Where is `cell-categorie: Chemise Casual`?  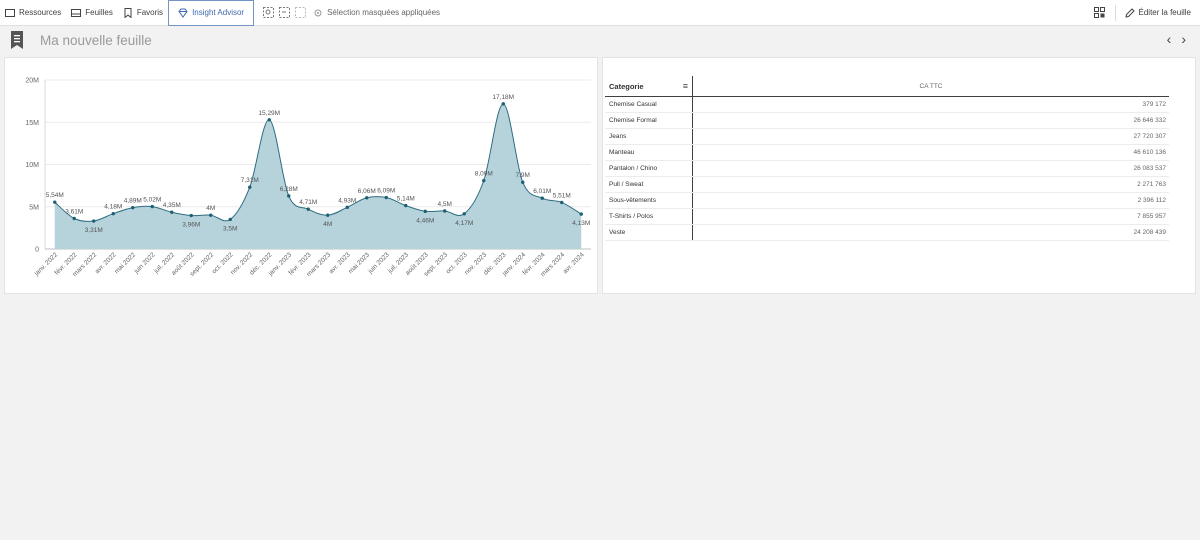
cell-categorie: Chemise Casual is located at coordinates (649, 104).